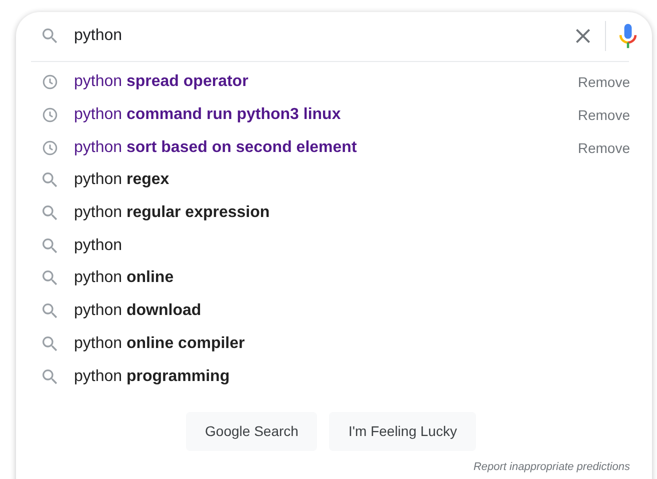  Describe the element at coordinates (402, 431) in the screenshot. I see `search-button: I'm Feeling Lucky` at that location.